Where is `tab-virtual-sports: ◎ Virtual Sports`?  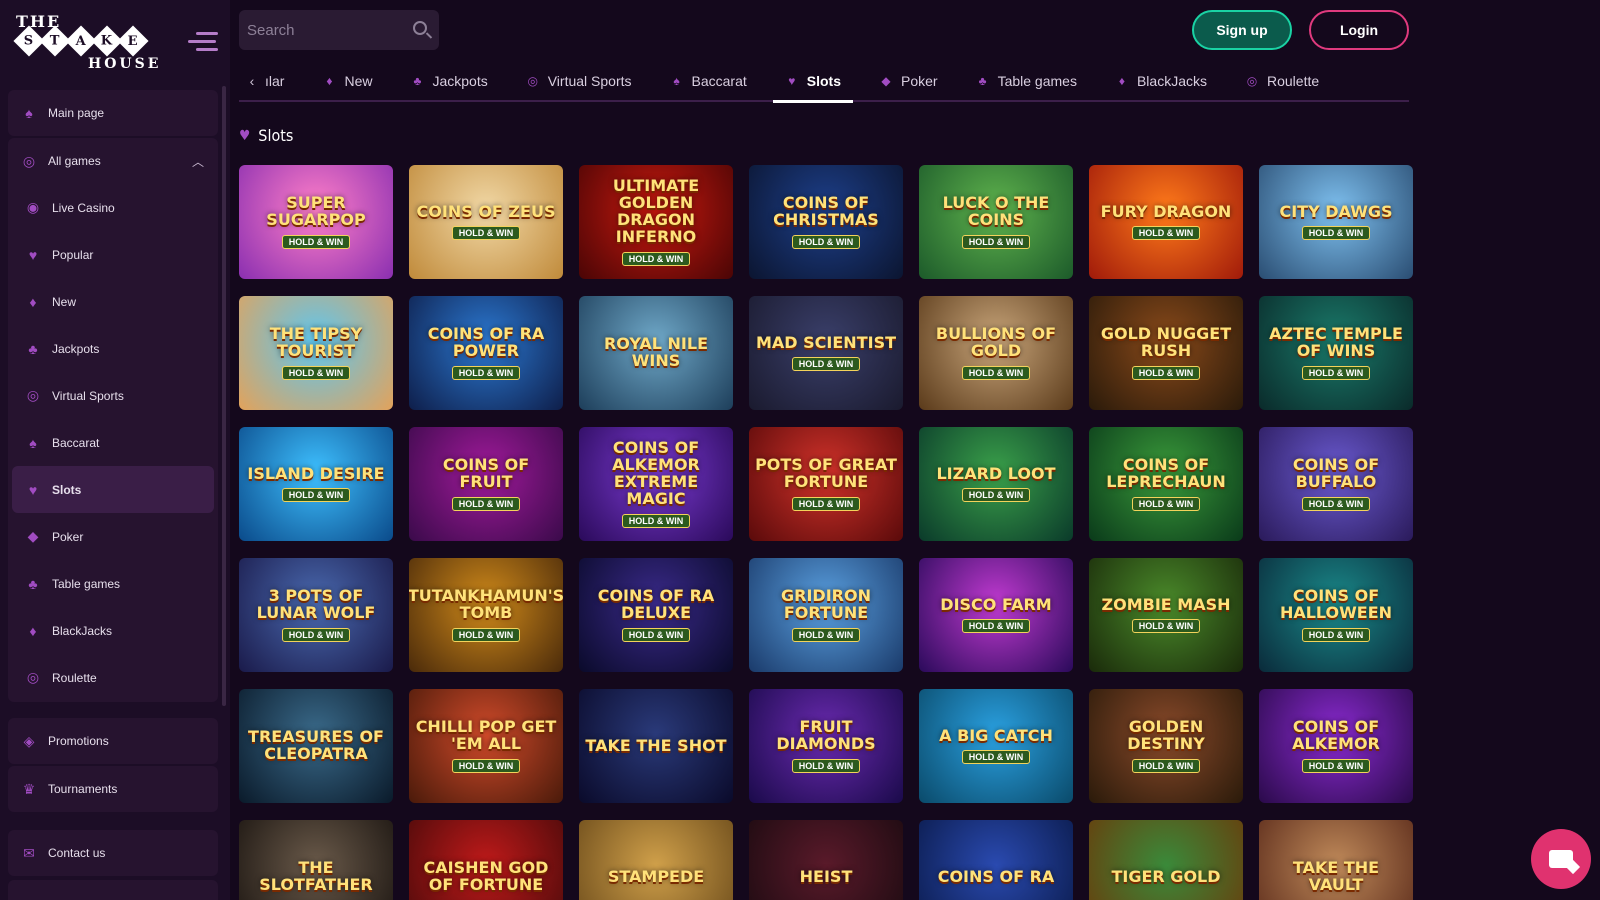
tab-virtual-sports: ◎ Virtual Sports is located at coordinates (578, 81).